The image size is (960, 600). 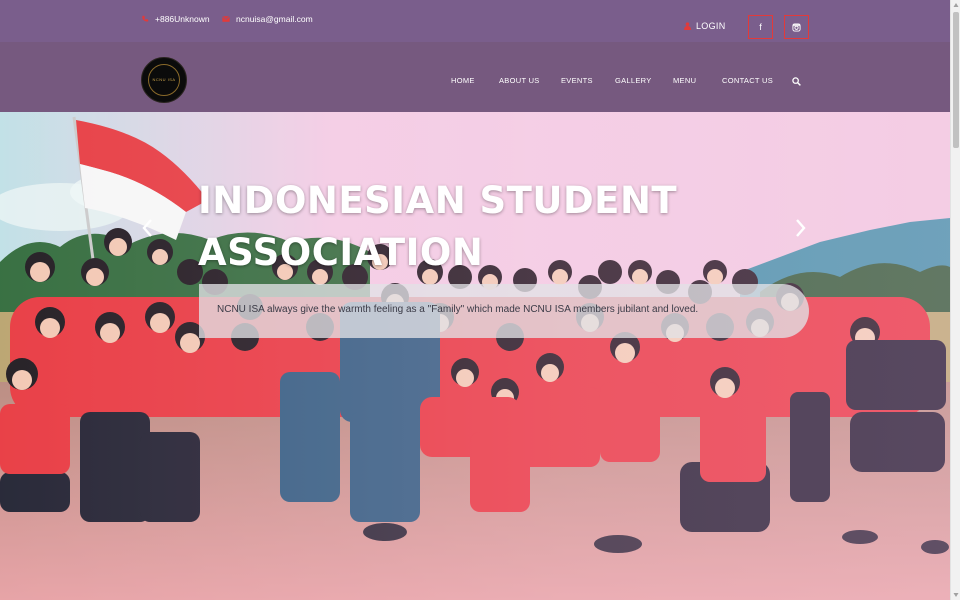 I want to click on phone-contact: +886Unknown, so click(x=175, y=19).